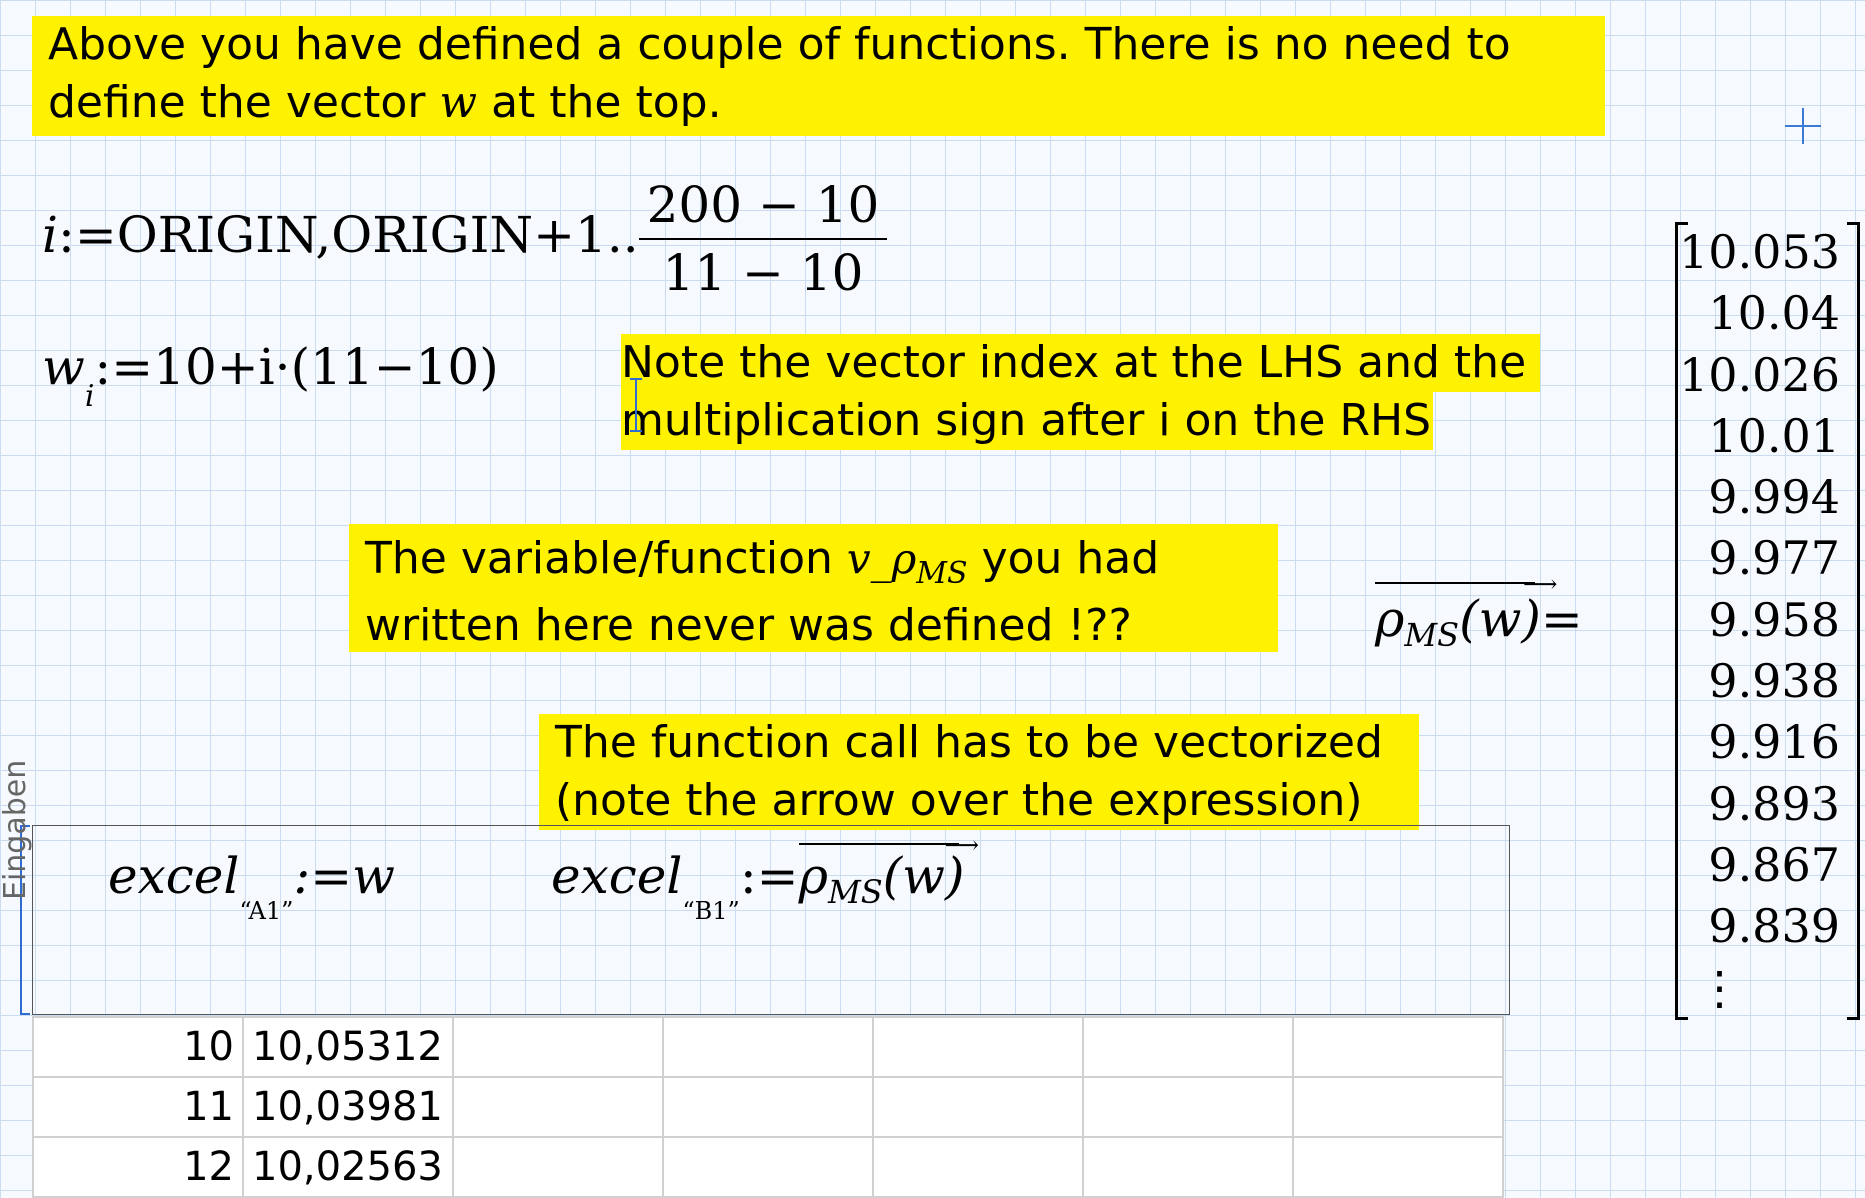 The height and width of the screenshot is (1198, 1865). I want to click on sheet-row: 12 10,02563, so click(768, 1167).